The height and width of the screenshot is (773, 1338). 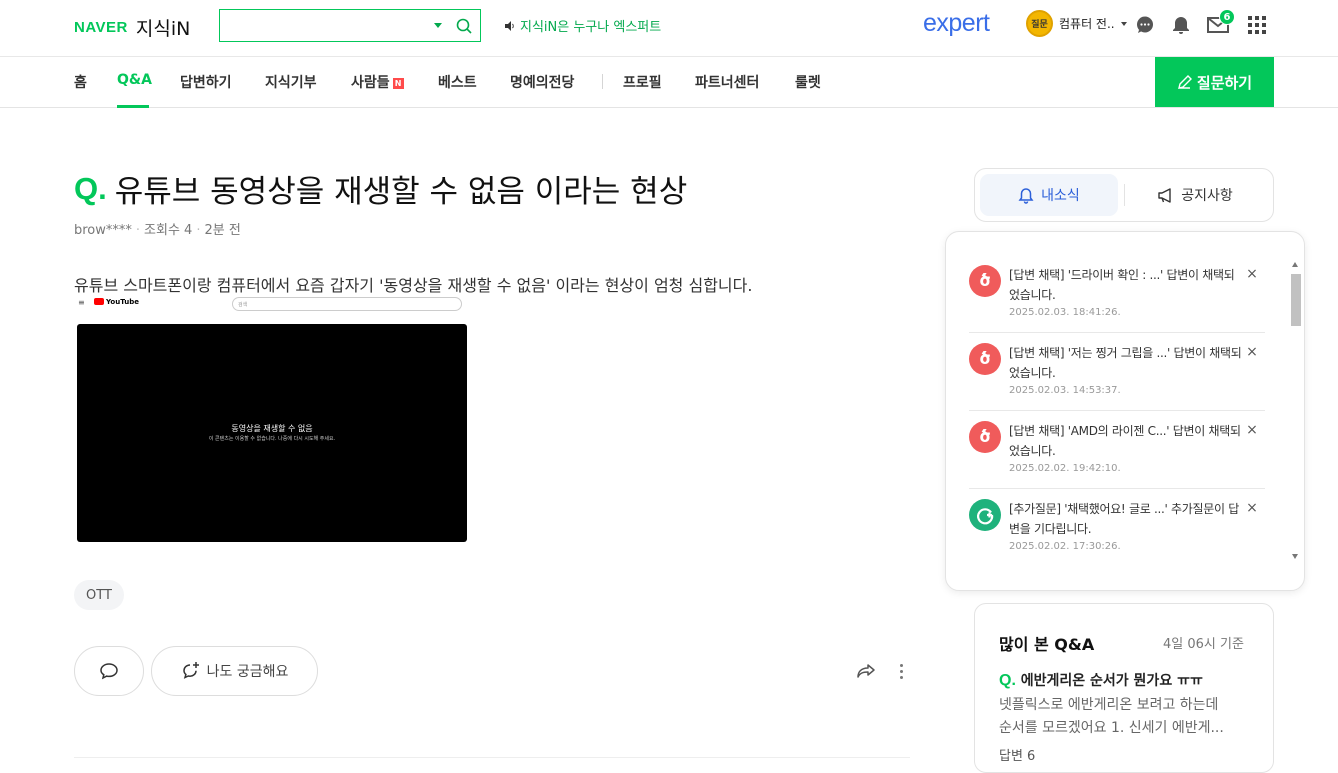 What do you see at coordinates (1127, 519) in the screenshot?
I see `notification-text: [추가질문] '채택했어요! 글로 ...' 추가질문이 답변을 기다립니다.` at bounding box center [1127, 519].